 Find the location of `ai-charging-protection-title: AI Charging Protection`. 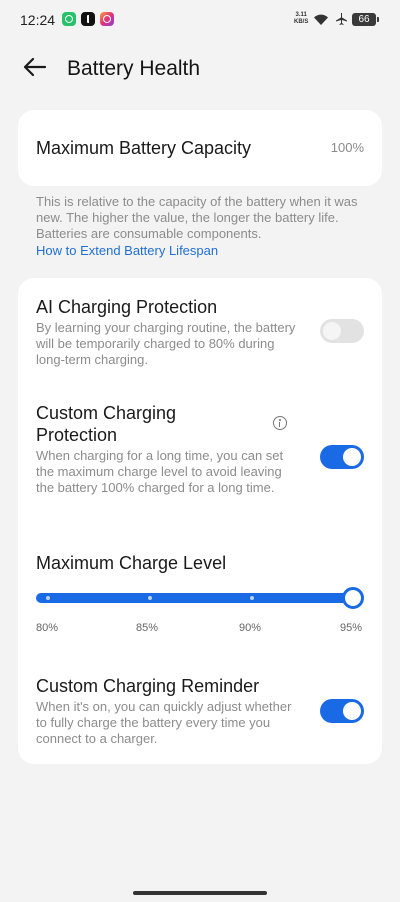

ai-charging-protection-title: AI Charging Protection is located at coordinates (127, 307).